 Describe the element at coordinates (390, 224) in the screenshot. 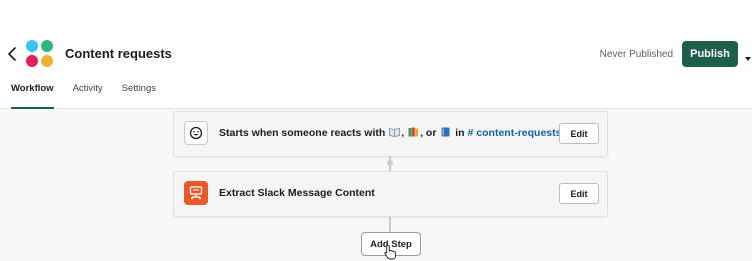

I see `step-connector-line` at that location.